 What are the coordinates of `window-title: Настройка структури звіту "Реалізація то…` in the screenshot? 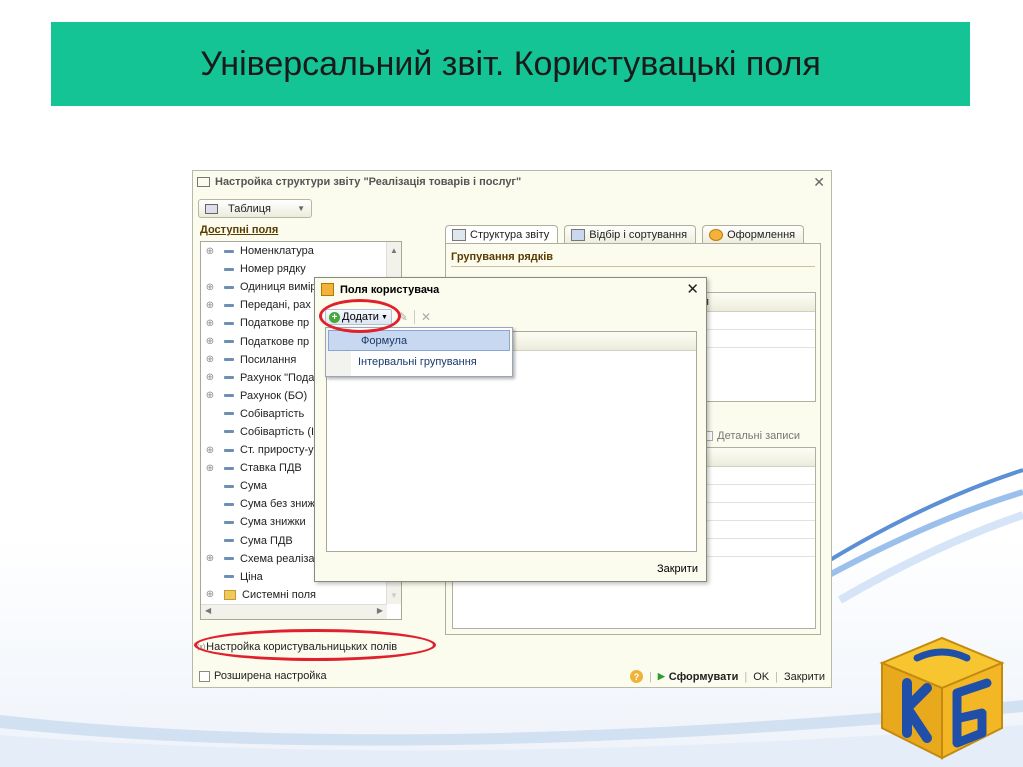 It's located at (368, 182).